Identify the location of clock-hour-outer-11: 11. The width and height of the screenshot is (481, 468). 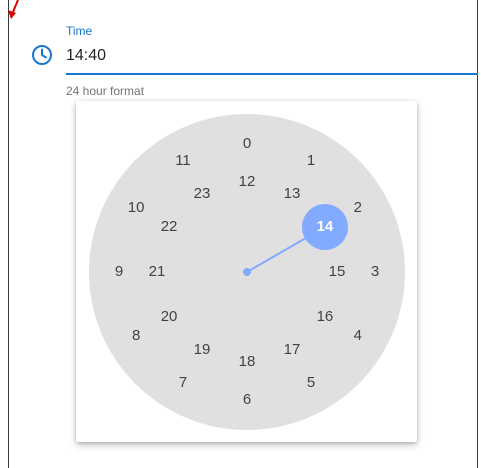
(183, 161).